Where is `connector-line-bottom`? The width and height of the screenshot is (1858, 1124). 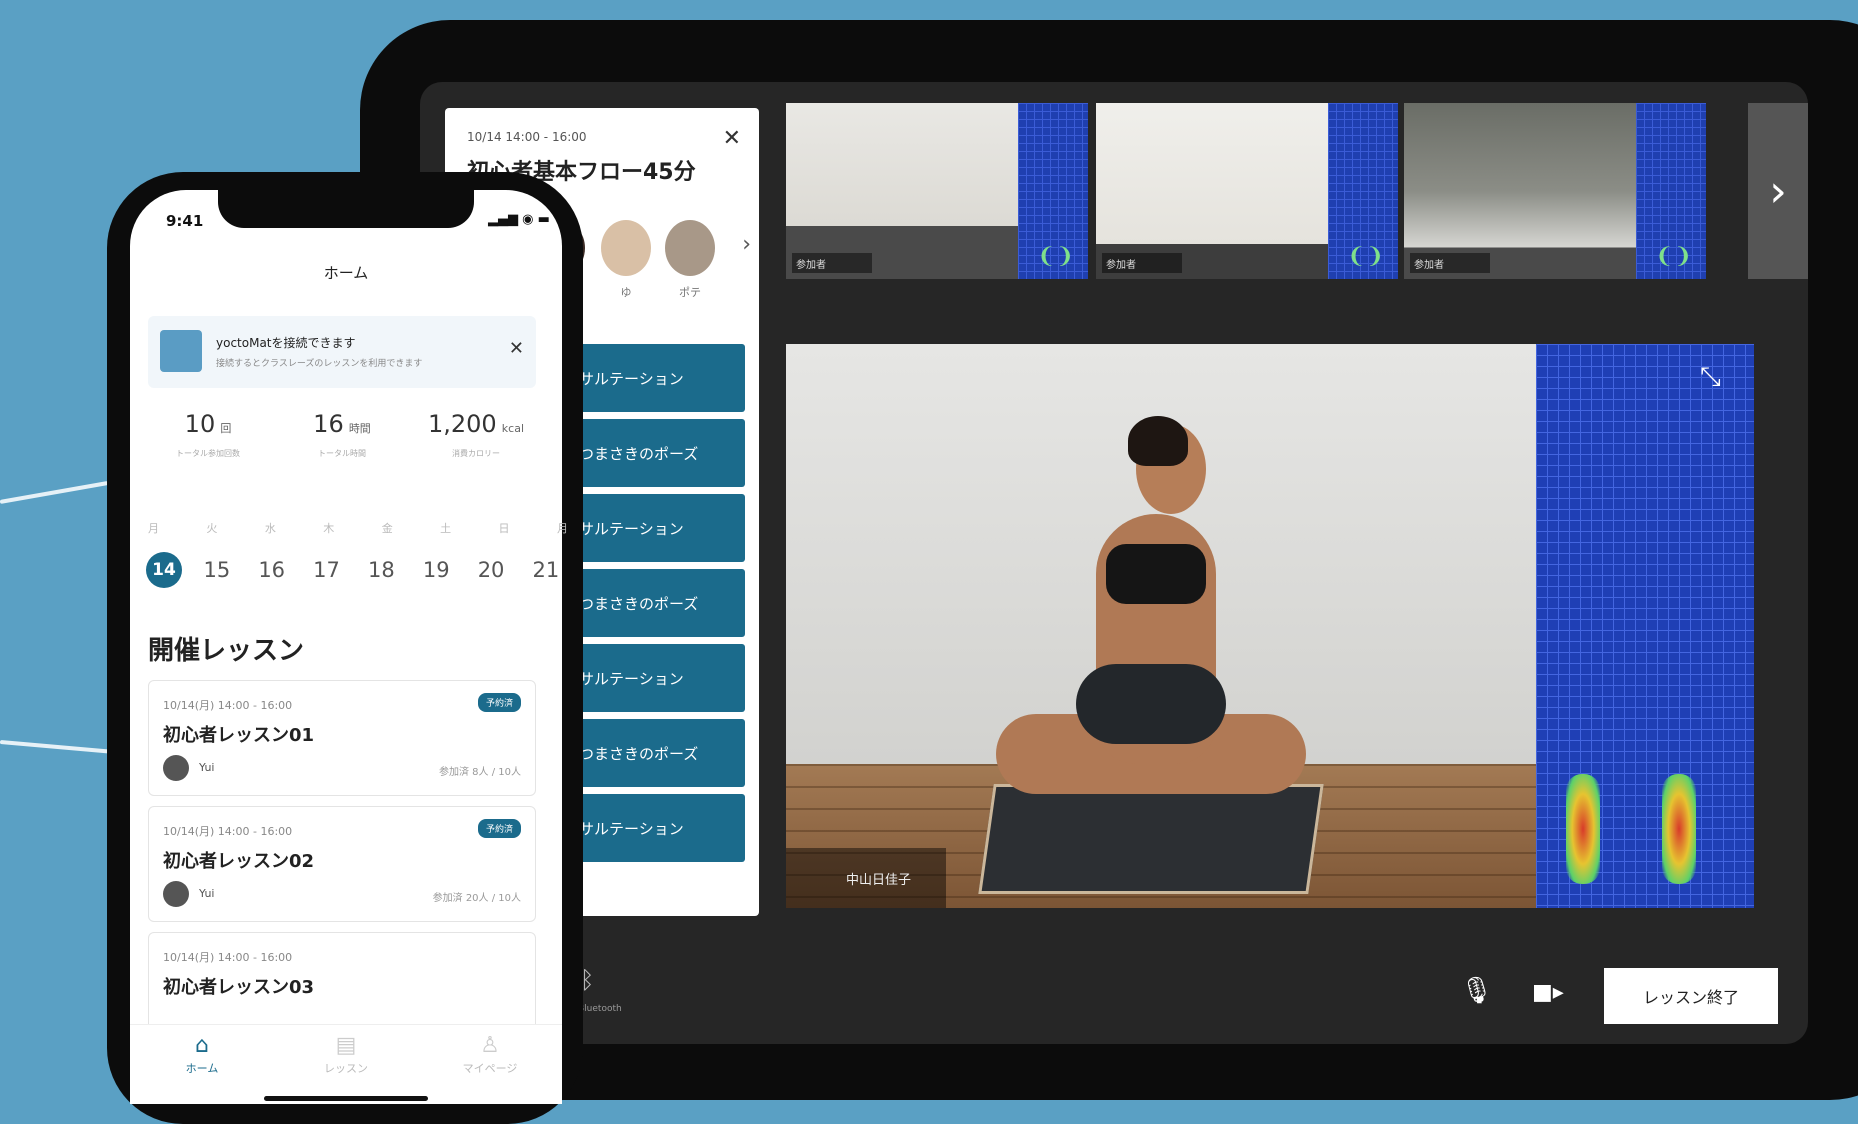 connector-line-bottom is located at coordinates (55, 747).